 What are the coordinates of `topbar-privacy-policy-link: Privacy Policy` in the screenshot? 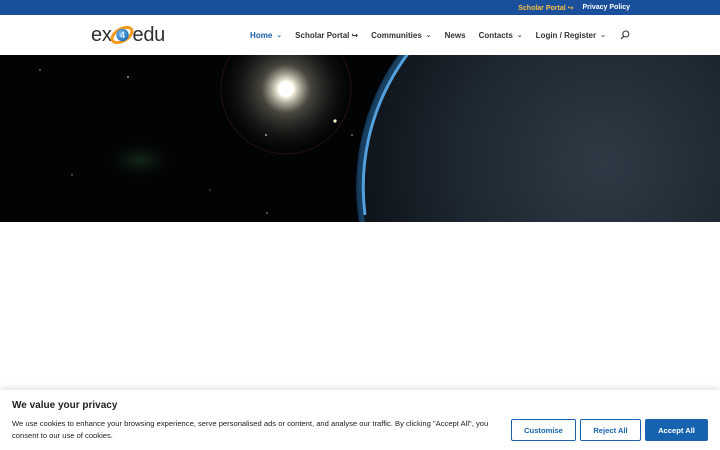 It's located at (606, 7).